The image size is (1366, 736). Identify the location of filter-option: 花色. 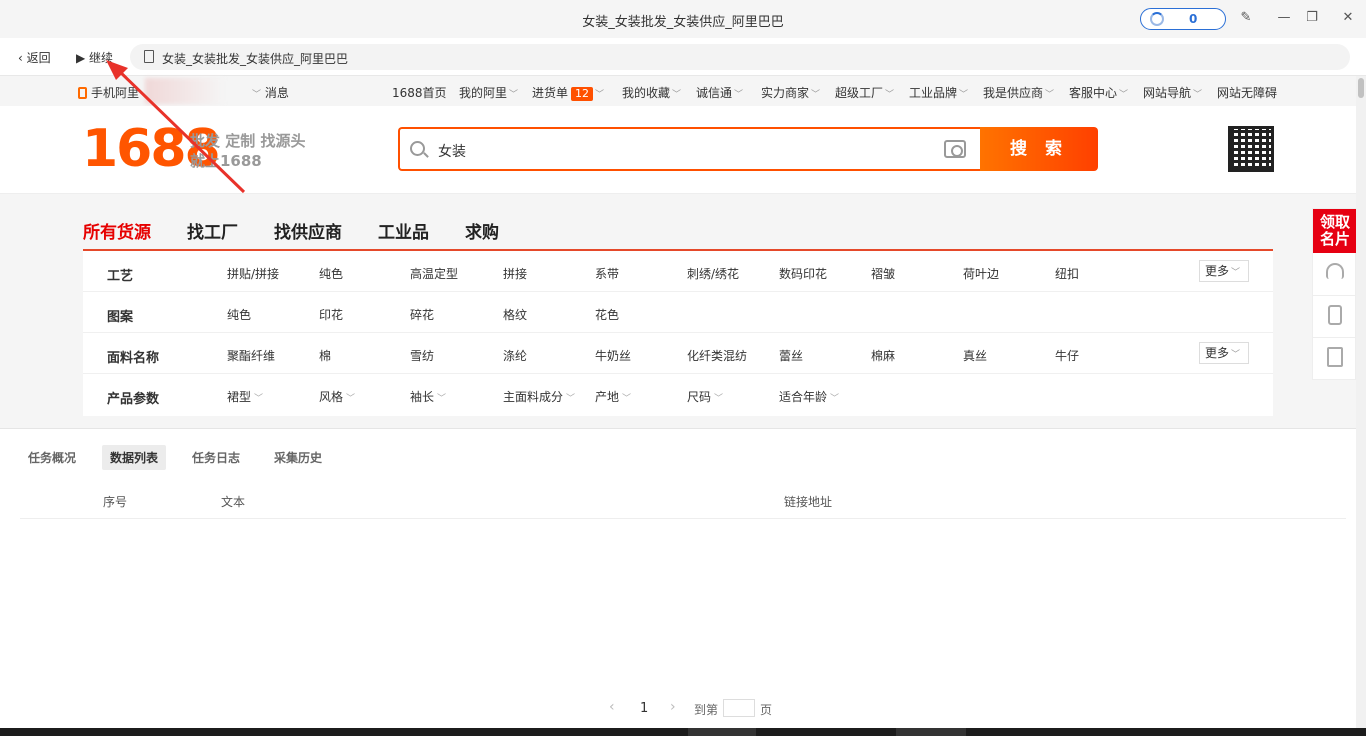
(607, 314).